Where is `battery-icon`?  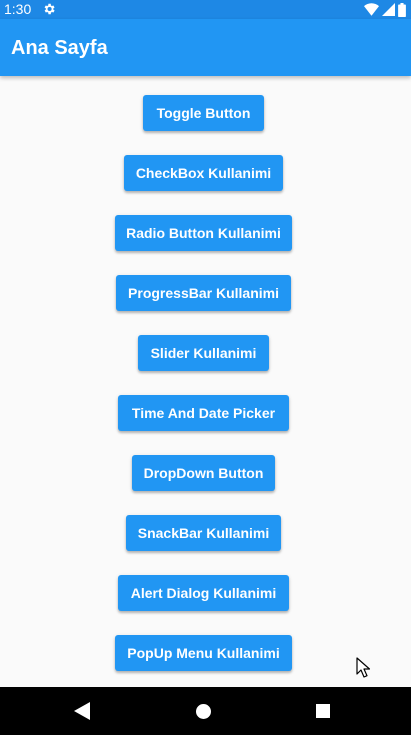 battery-icon is located at coordinates (402, 9).